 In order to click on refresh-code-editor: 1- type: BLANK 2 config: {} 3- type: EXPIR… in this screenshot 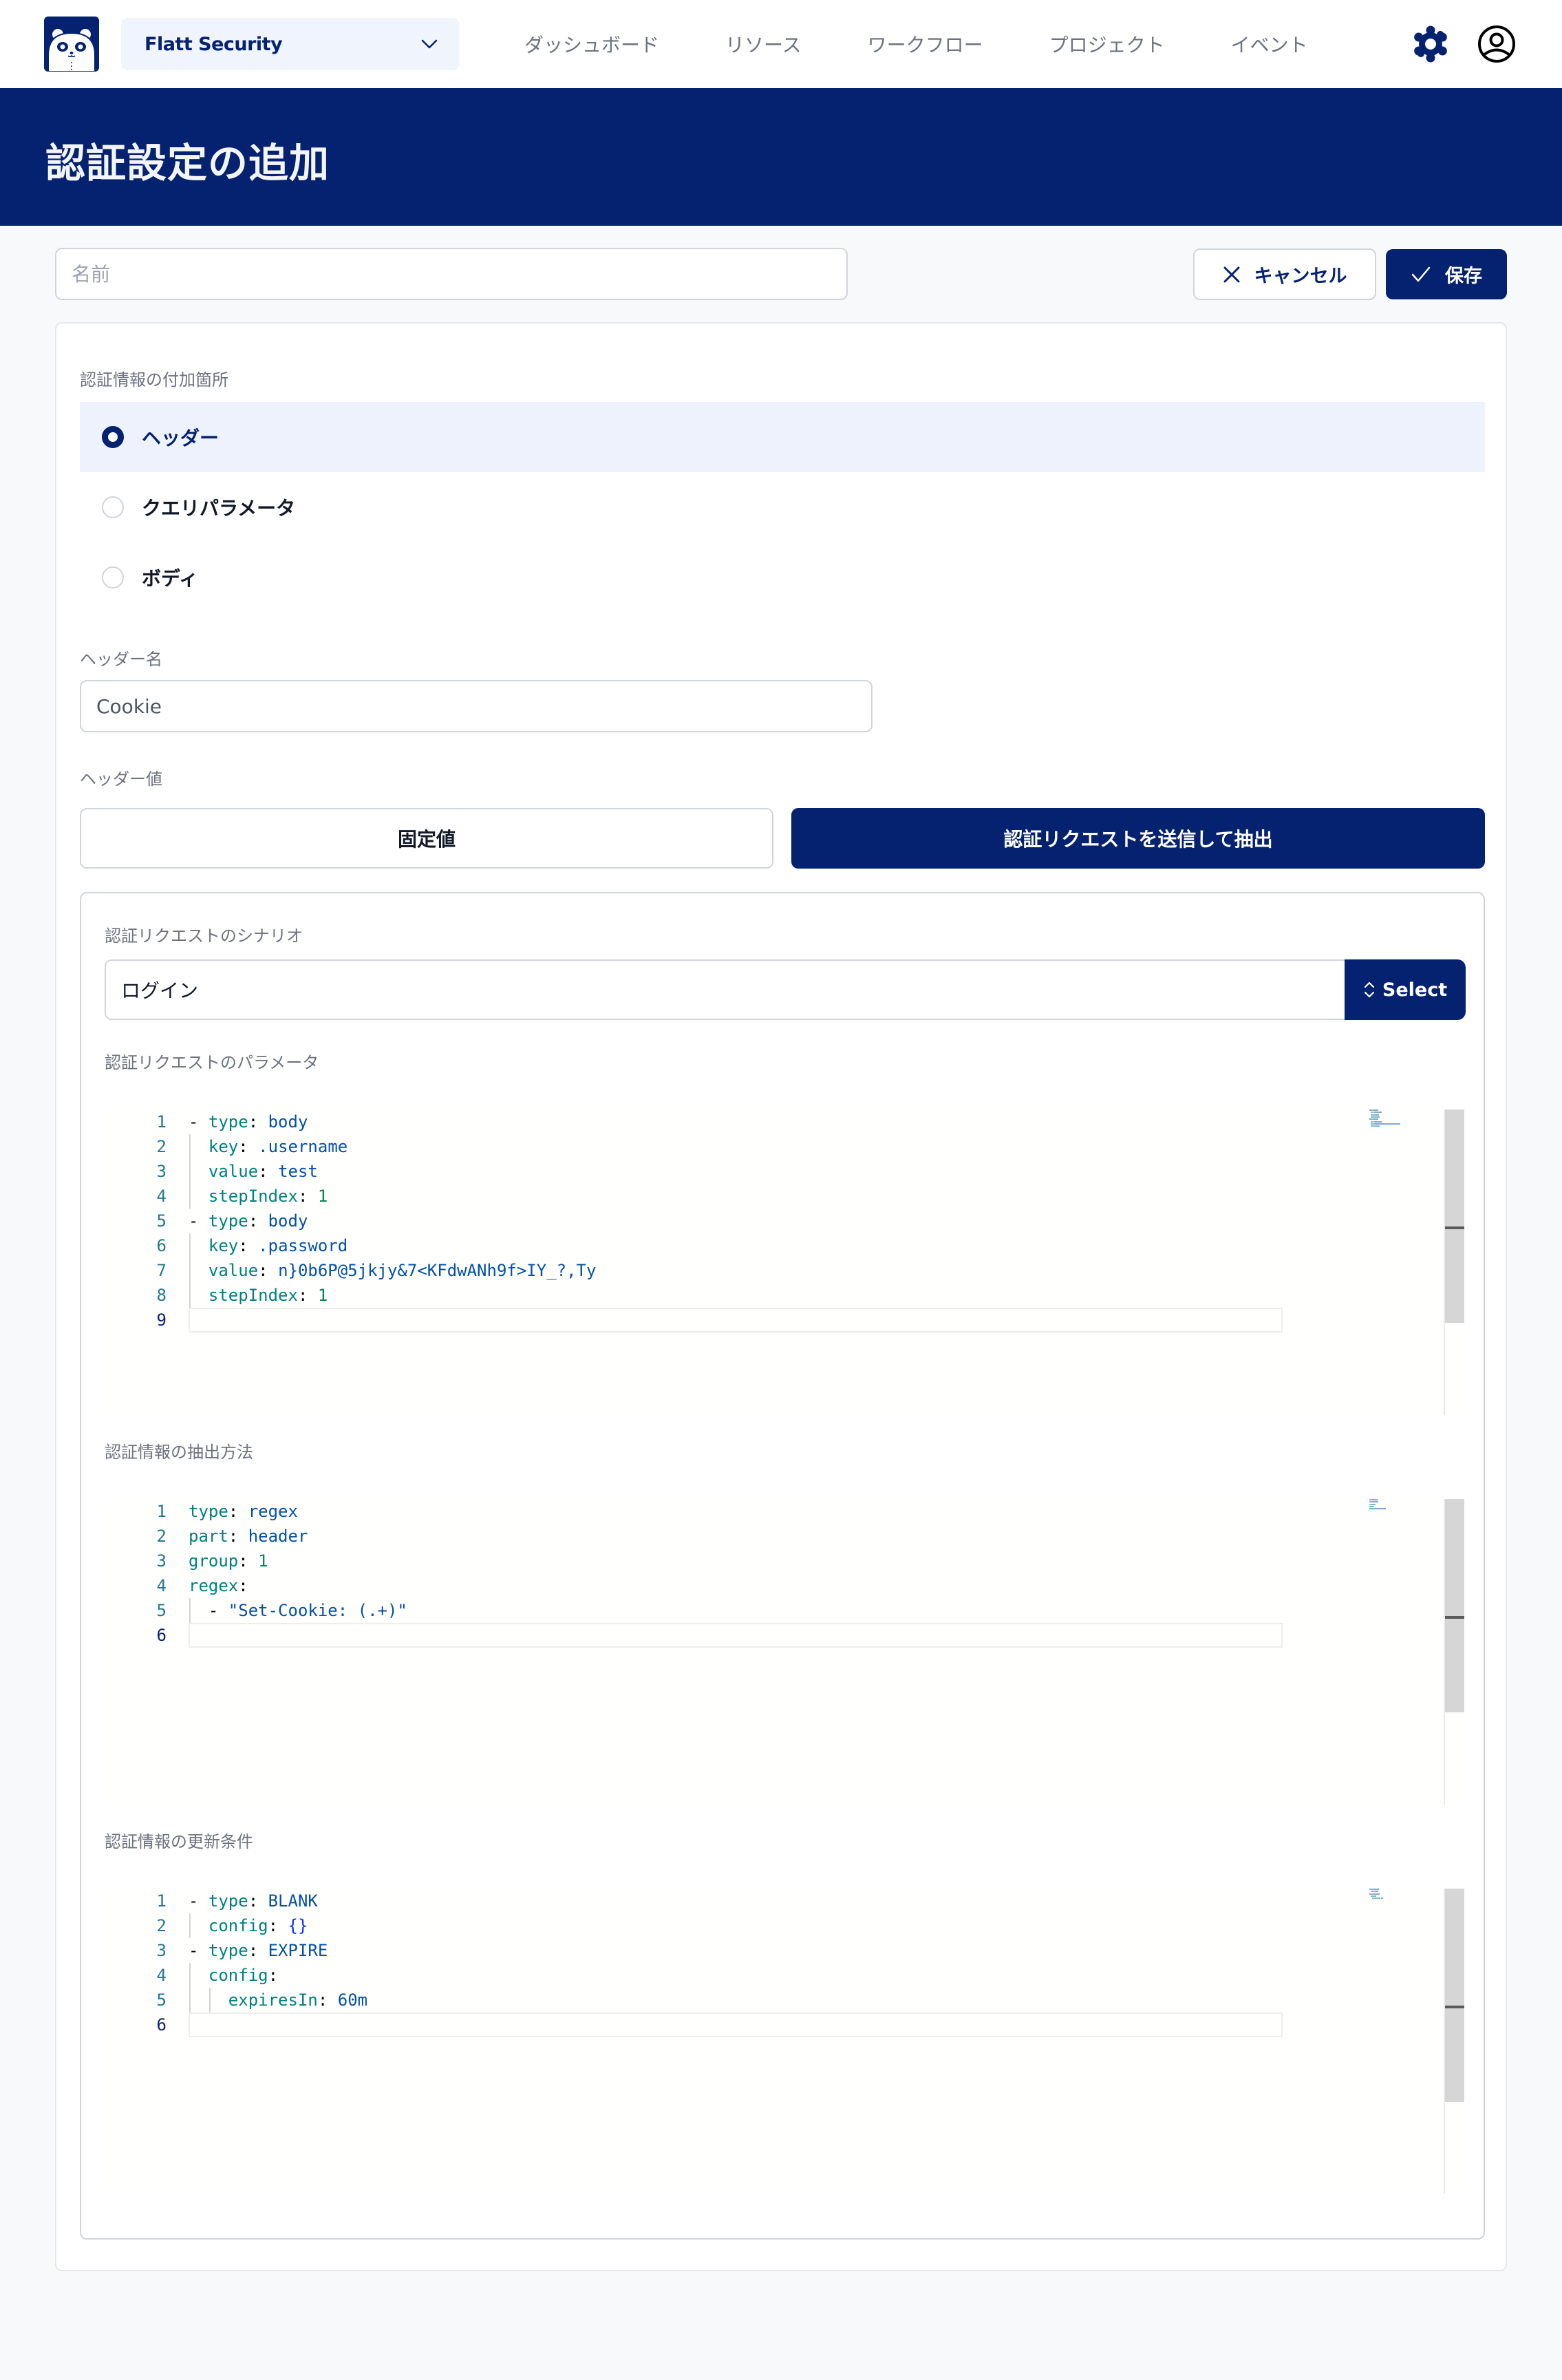, I will do `click(784, 2041)`.